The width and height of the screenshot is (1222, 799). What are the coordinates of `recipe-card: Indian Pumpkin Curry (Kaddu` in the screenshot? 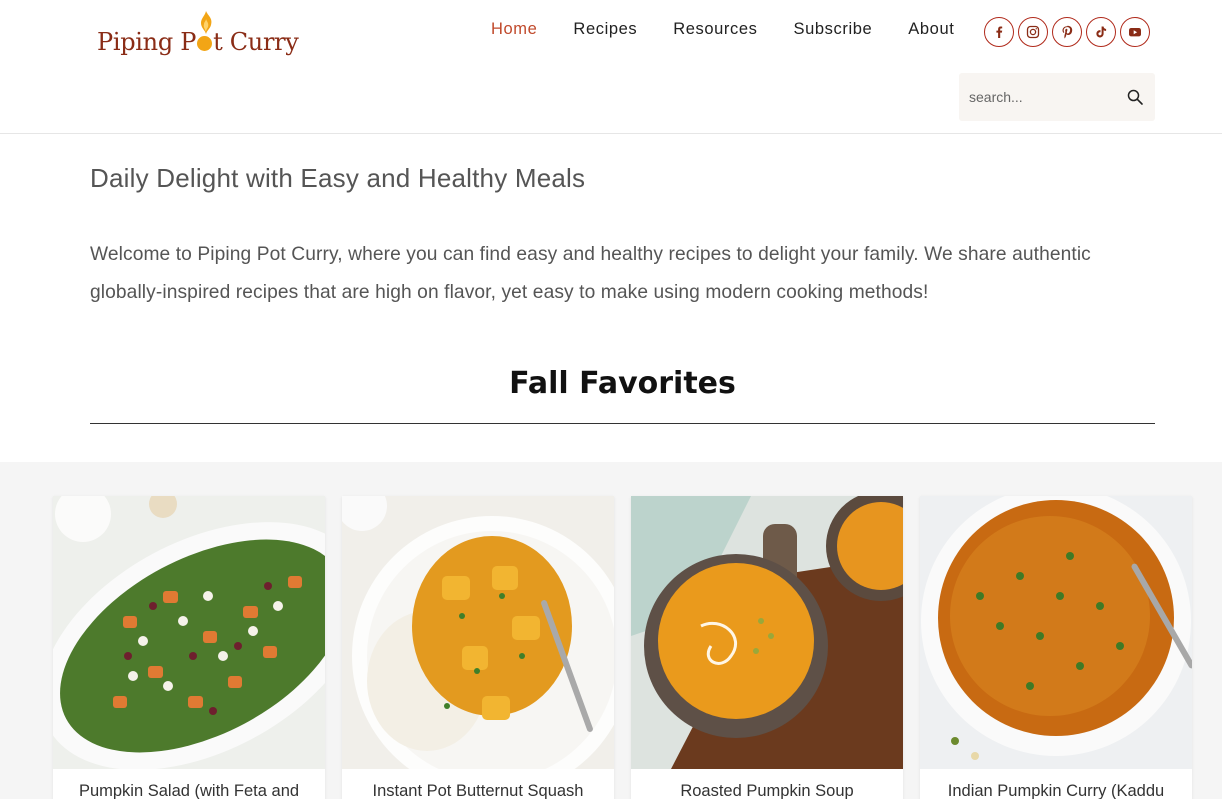 It's located at (1056, 647).